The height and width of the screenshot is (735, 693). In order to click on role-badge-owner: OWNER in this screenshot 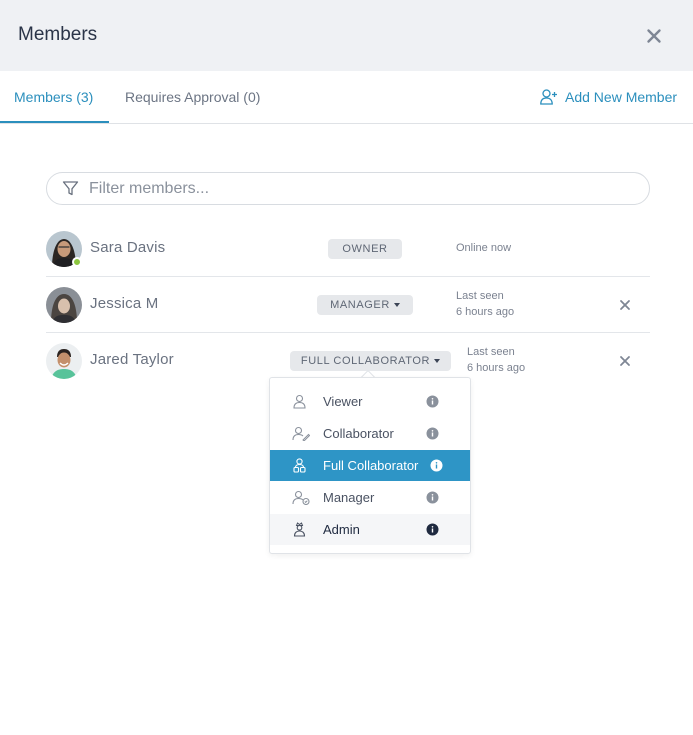, I will do `click(365, 249)`.